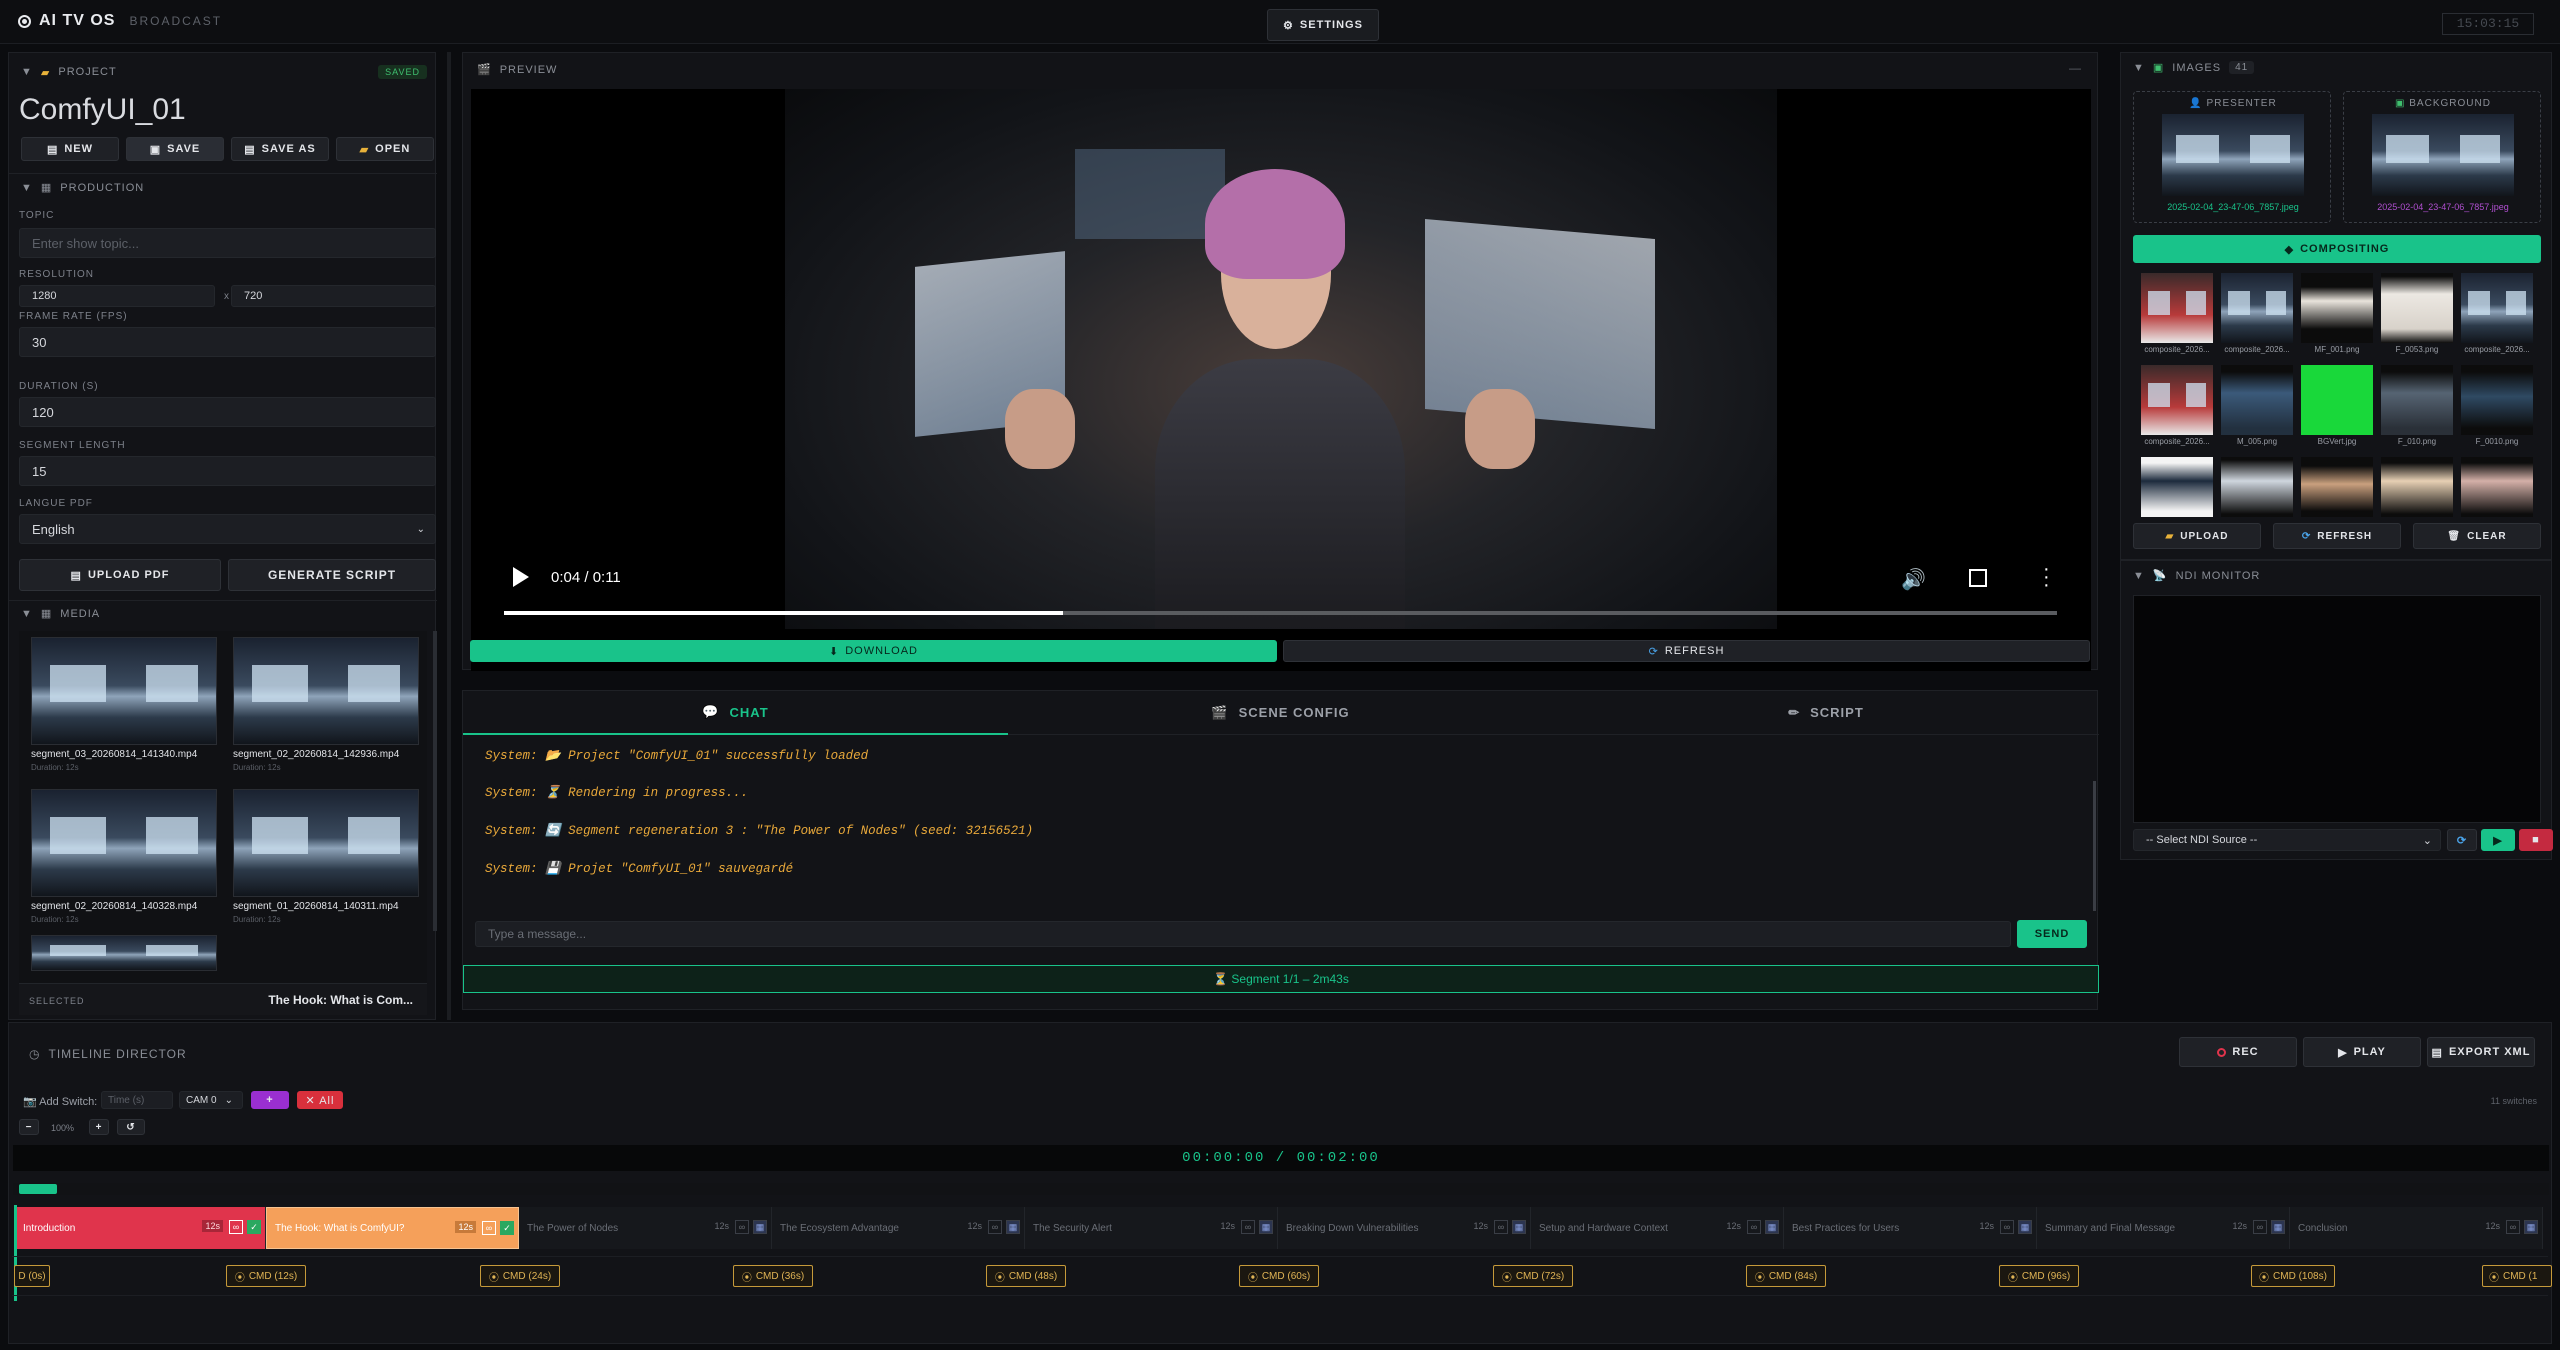  What do you see at coordinates (120, 575) in the screenshot?
I see `upload-pdf-button: ▤ UPLOAD PDF` at bounding box center [120, 575].